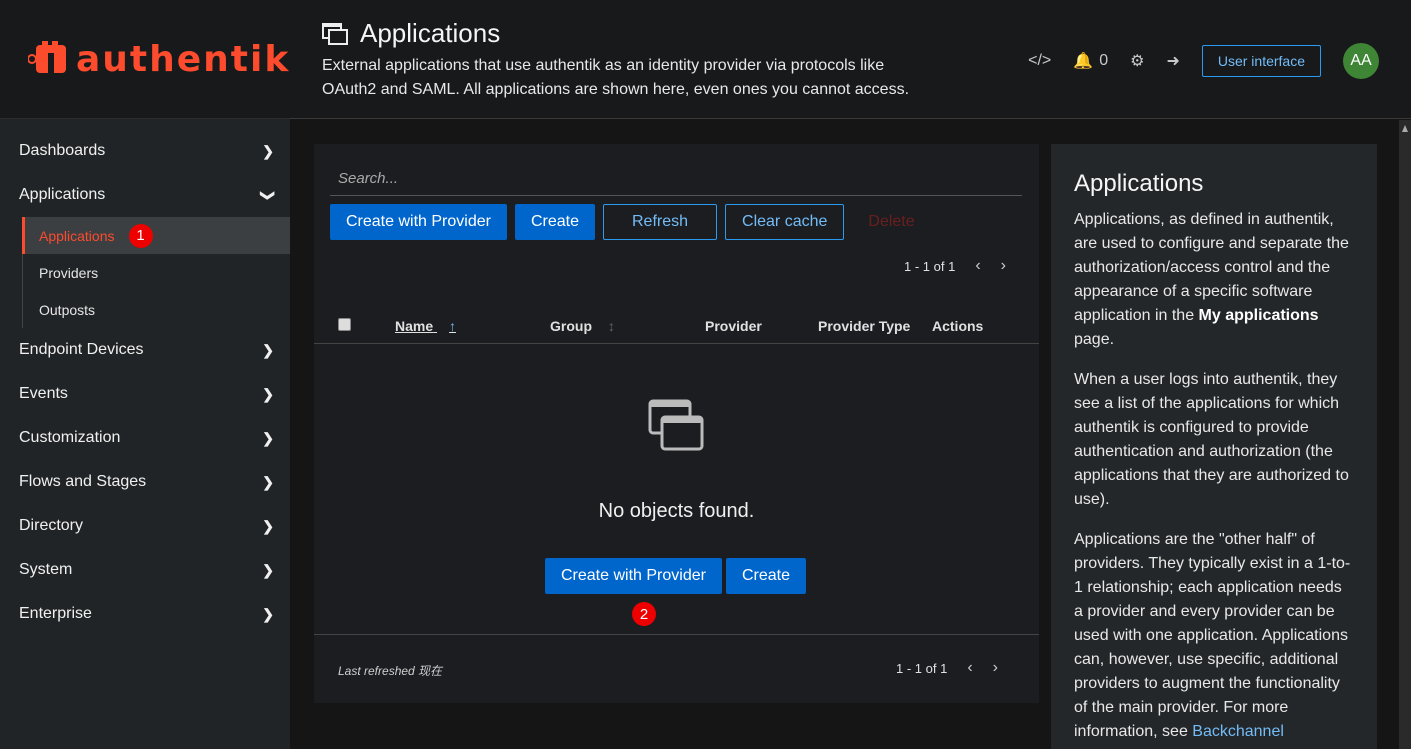 This screenshot has width=1411, height=749. I want to click on pagination-top: 1 - 1 of 1 ‹ ›, so click(955, 266).